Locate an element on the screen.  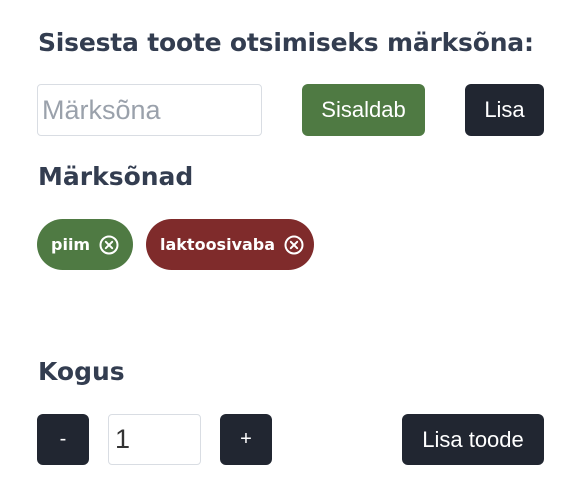
keyword-chip-label: laktoosivaba is located at coordinates (218, 244).